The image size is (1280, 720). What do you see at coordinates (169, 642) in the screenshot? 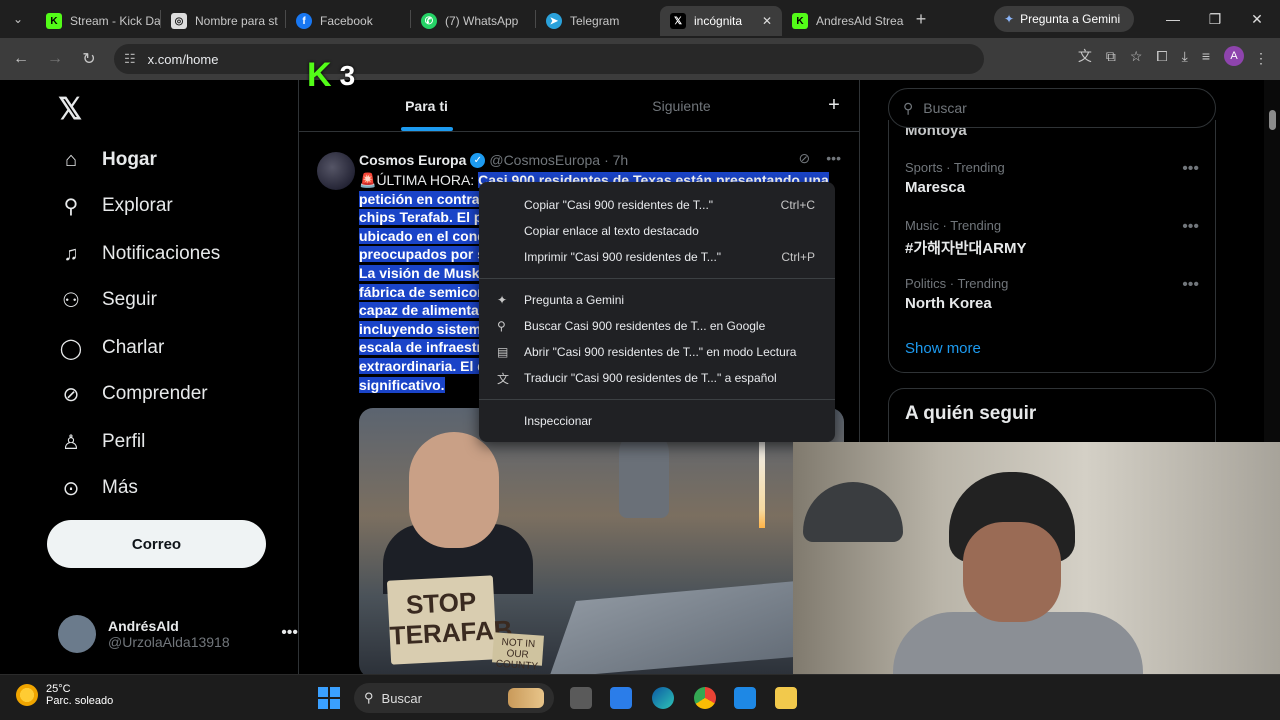
I see `user-handle: @UrzolaAlda13918` at bounding box center [169, 642].